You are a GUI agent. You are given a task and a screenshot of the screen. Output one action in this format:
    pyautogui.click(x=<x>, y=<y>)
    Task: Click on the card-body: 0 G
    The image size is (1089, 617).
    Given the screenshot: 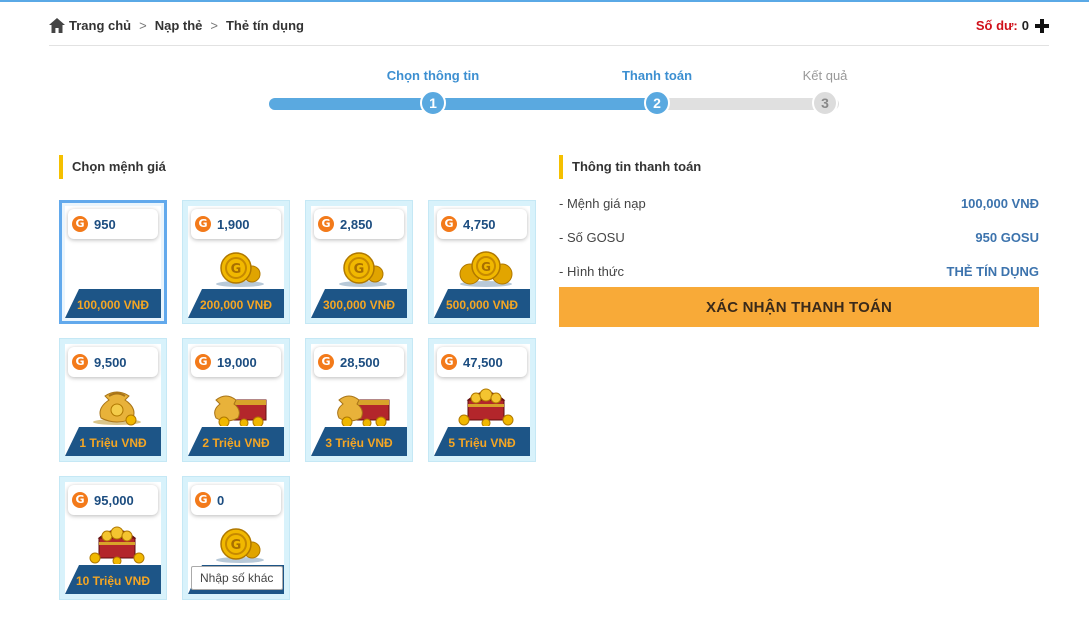 What is the action you would take?
    pyautogui.click(x=236, y=538)
    